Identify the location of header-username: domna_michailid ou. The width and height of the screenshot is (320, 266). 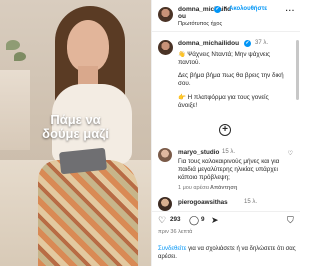
(204, 13).